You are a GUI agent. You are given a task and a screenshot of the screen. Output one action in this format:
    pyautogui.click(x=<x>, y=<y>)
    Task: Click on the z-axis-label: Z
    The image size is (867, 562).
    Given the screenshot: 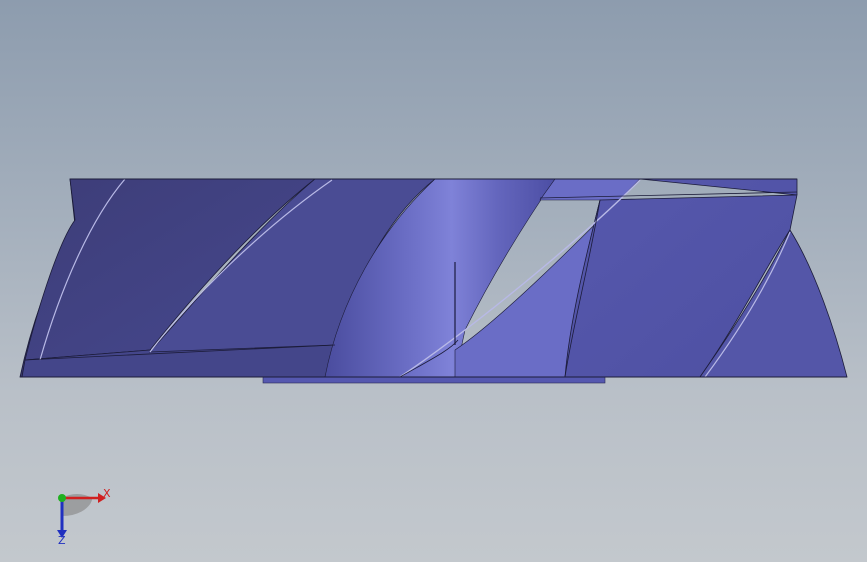 What is the action you would take?
    pyautogui.click(x=62, y=540)
    